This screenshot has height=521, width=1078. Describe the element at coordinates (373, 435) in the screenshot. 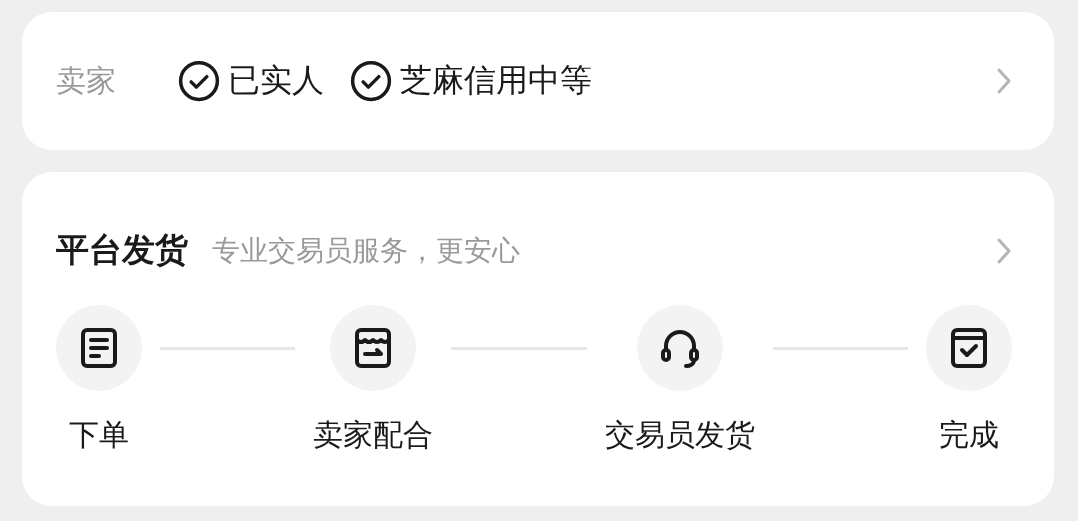

I see `step-label: 卖家配合` at that location.